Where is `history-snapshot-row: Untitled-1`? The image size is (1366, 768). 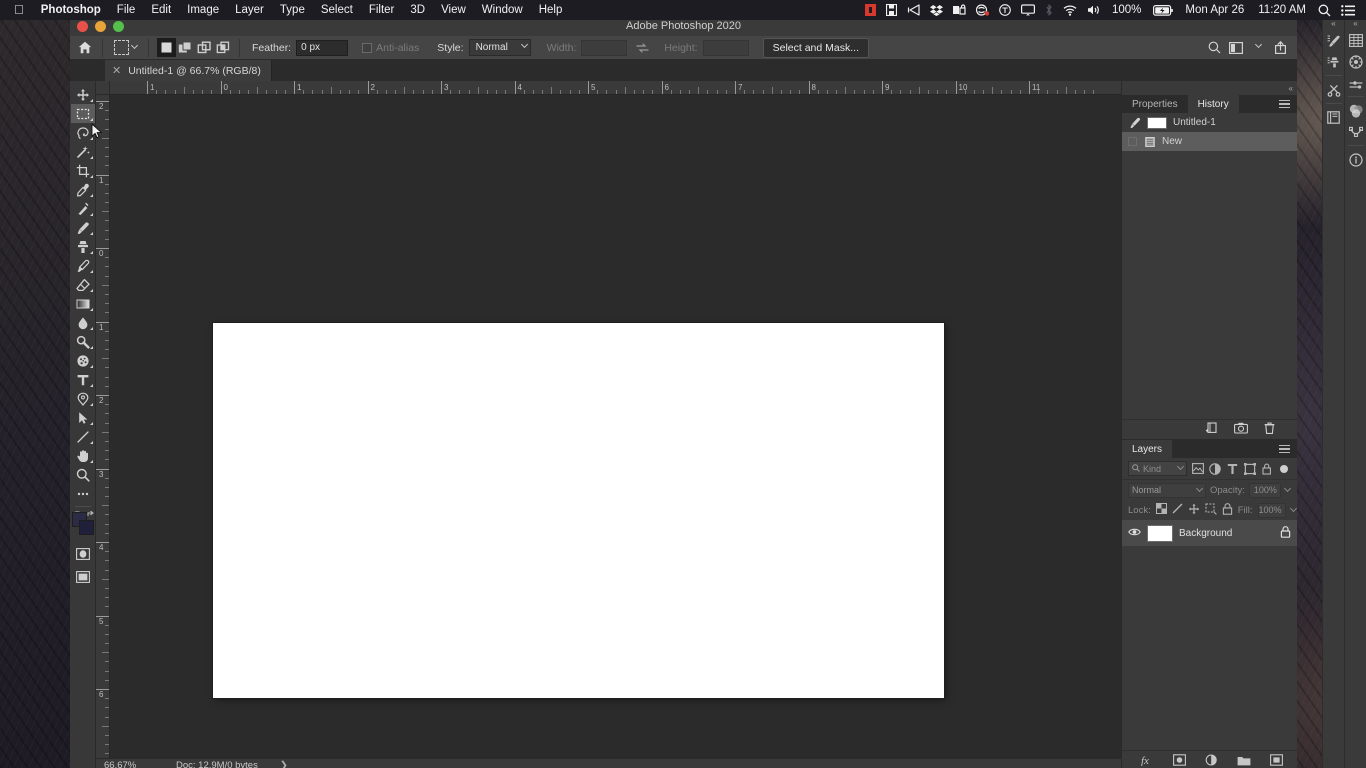
history-snapshot-row: Untitled-1 is located at coordinates (1209, 122).